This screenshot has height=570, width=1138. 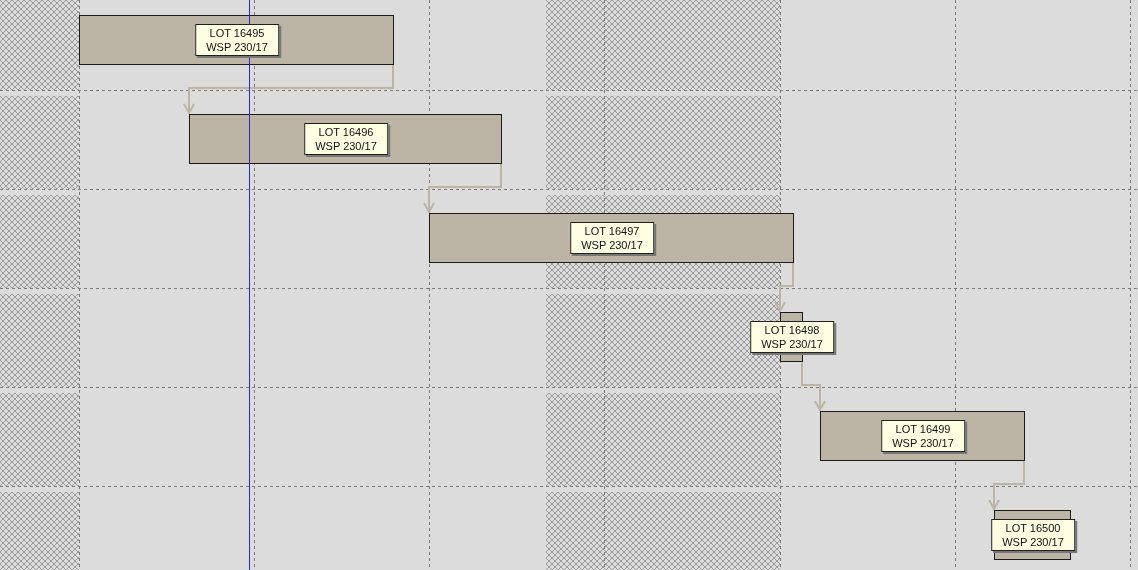 What do you see at coordinates (923, 429) in the screenshot?
I see `lot-number: LOT 16499` at bounding box center [923, 429].